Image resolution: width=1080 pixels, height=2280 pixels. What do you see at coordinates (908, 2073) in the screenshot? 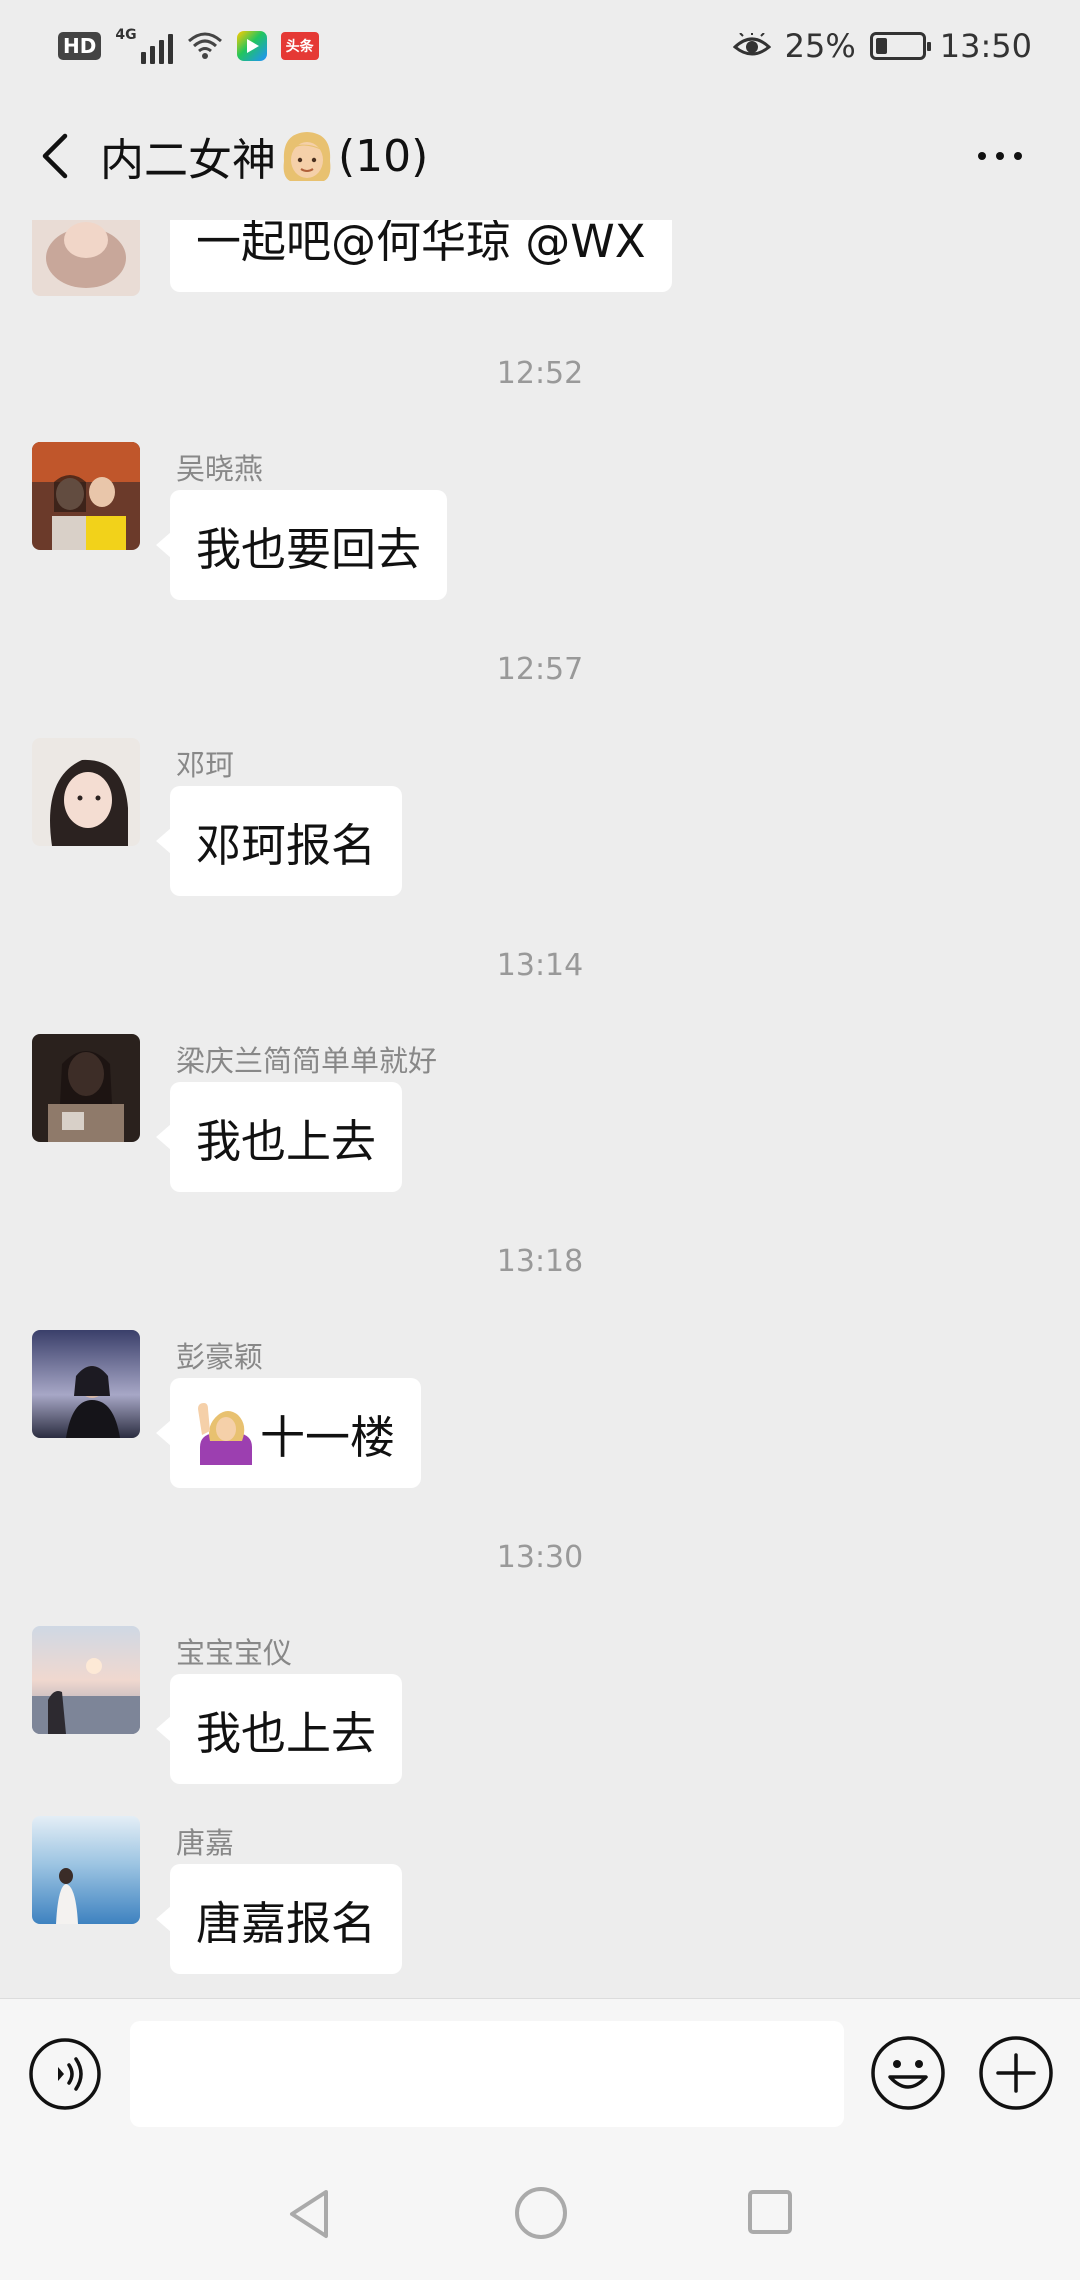
I see `emoji-icon` at bounding box center [908, 2073].